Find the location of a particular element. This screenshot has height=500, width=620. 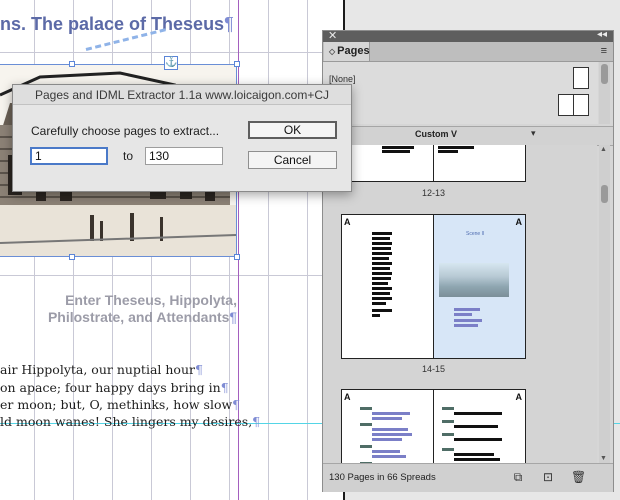

master-a-left-thumbnail is located at coordinates (566, 105).